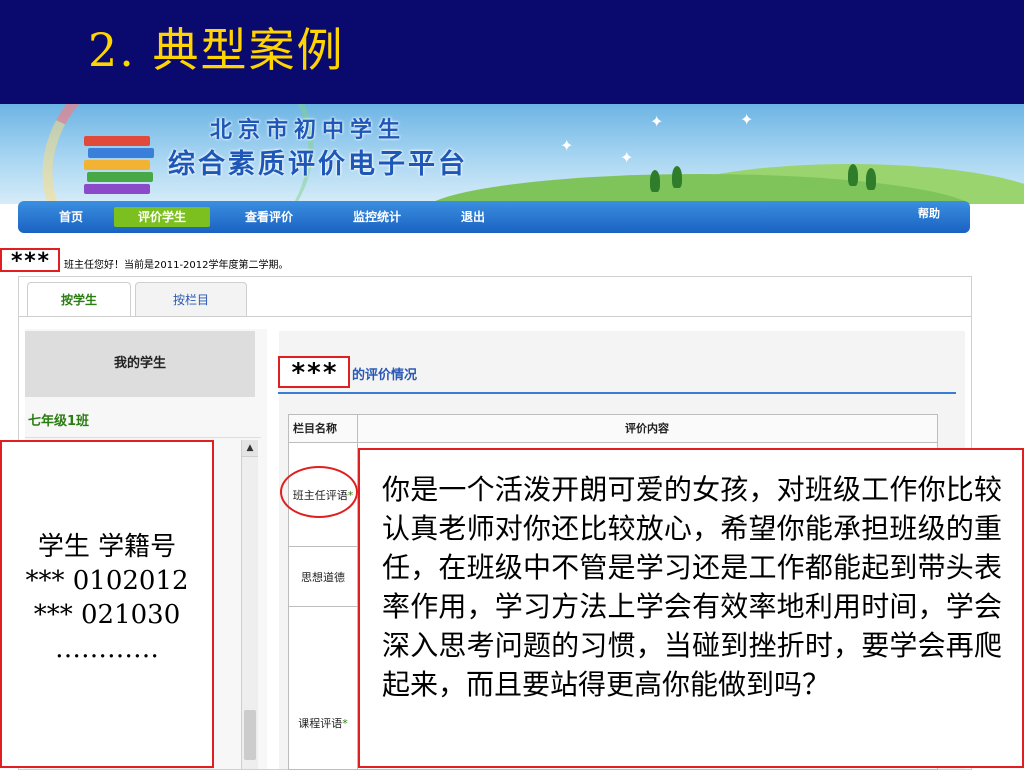 The image size is (1024, 770). Describe the element at coordinates (79, 299) in the screenshot. I see `tab-by-student: 按学生` at that location.